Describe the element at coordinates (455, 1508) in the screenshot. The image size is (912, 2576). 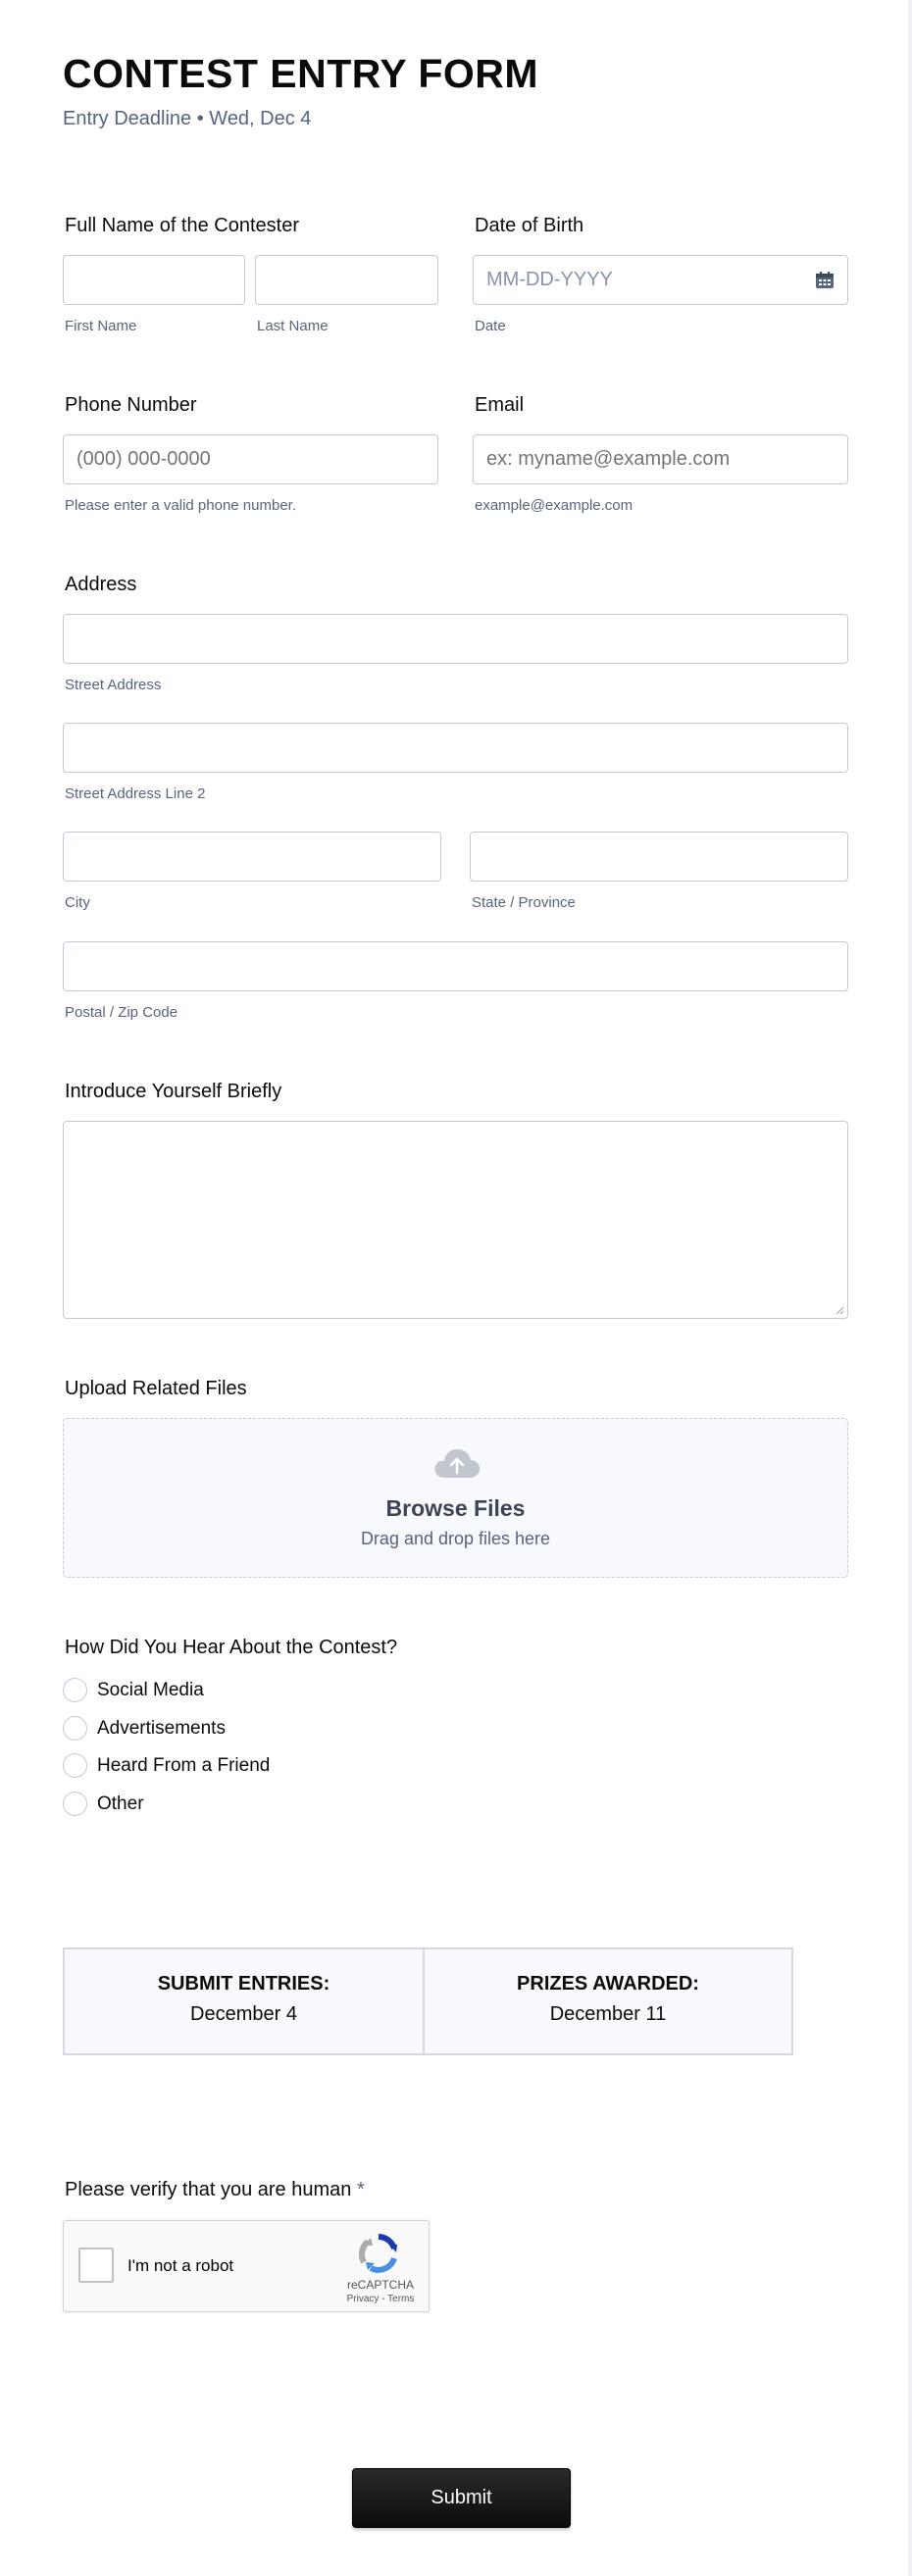
I see `browse-files-button: Browse Files` at that location.